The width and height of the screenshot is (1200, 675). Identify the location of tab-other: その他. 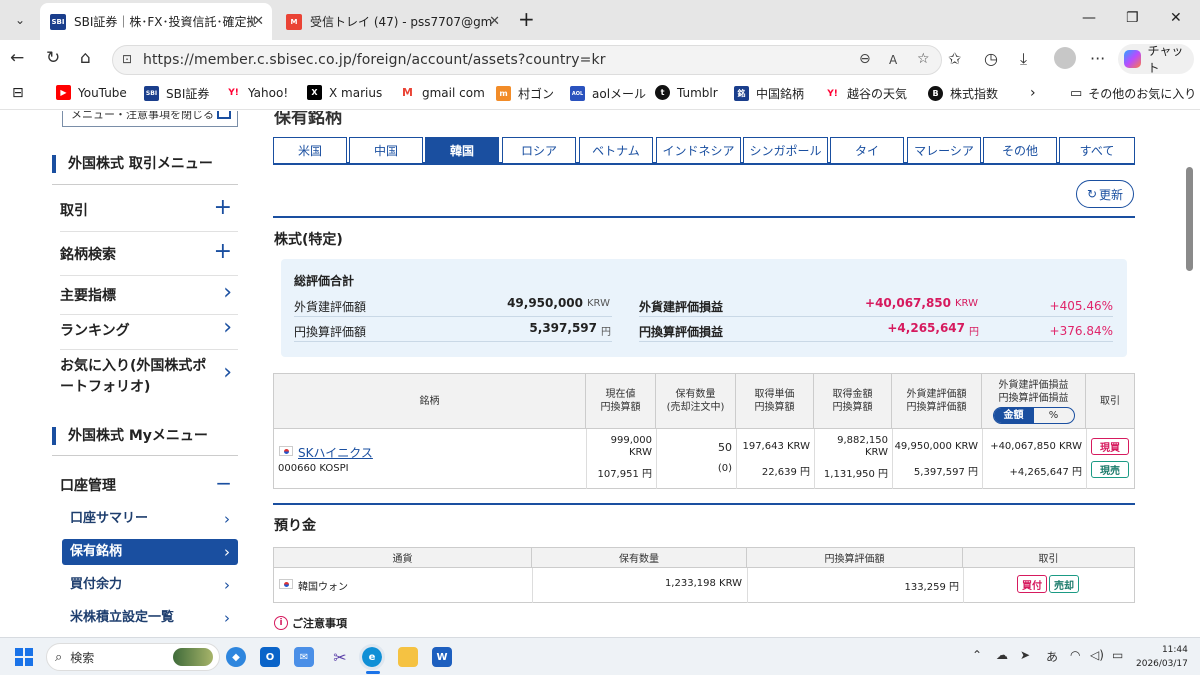
(1020, 150).